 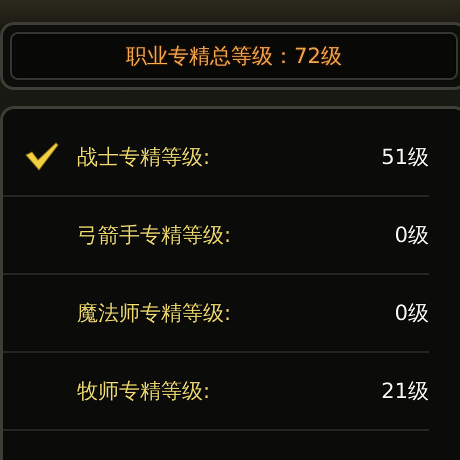 What do you see at coordinates (144, 391) in the screenshot?
I see `class-level-label: 牧师专精等级:` at bounding box center [144, 391].